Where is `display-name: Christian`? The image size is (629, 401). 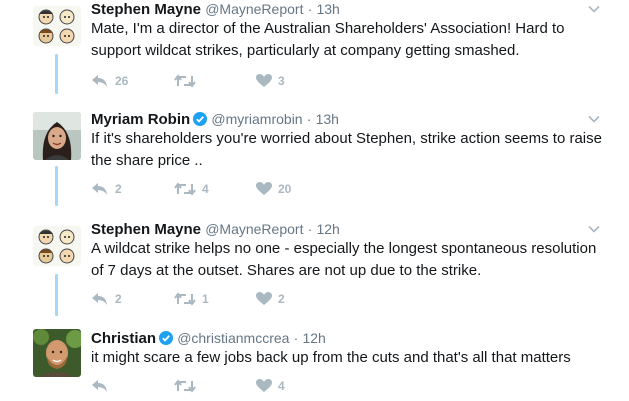 display-name: Christian is located at coordinates (123, 338).